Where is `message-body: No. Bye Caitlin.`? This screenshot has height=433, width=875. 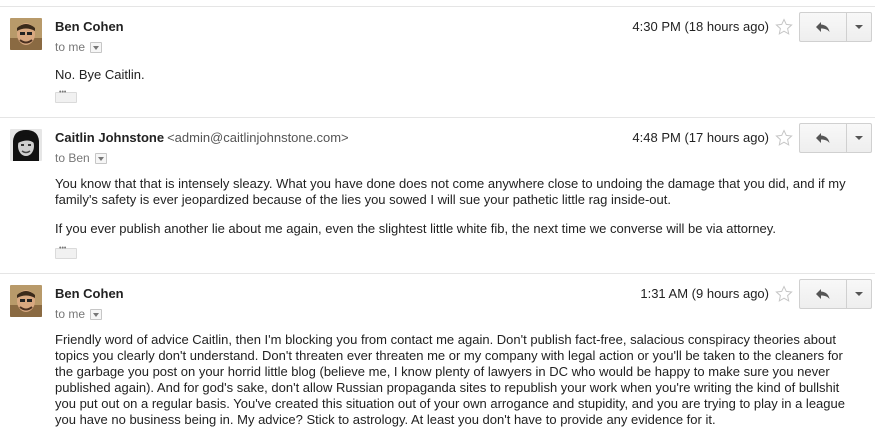
message-body: No. Bye Caitlin. is located at coordinates (455, 75).